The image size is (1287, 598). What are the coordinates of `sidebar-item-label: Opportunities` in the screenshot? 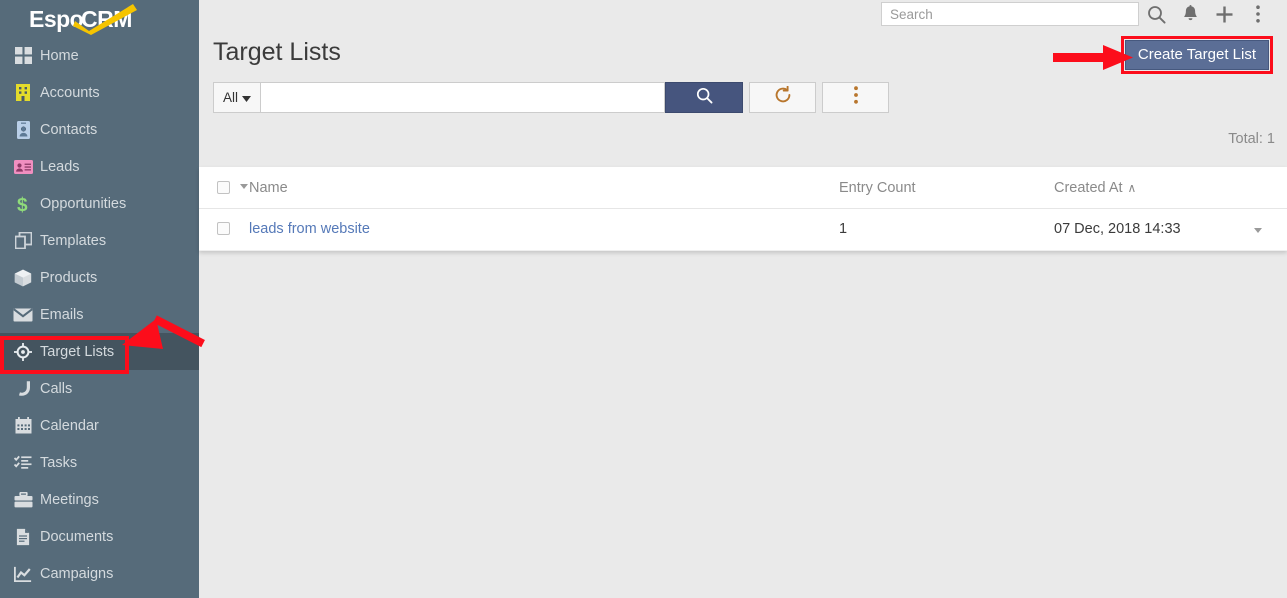 It's located at (83, 203).